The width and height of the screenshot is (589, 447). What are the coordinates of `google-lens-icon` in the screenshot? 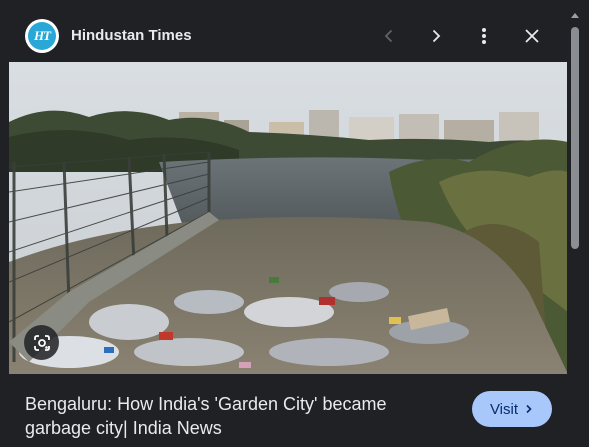 It's located at (41, 342).